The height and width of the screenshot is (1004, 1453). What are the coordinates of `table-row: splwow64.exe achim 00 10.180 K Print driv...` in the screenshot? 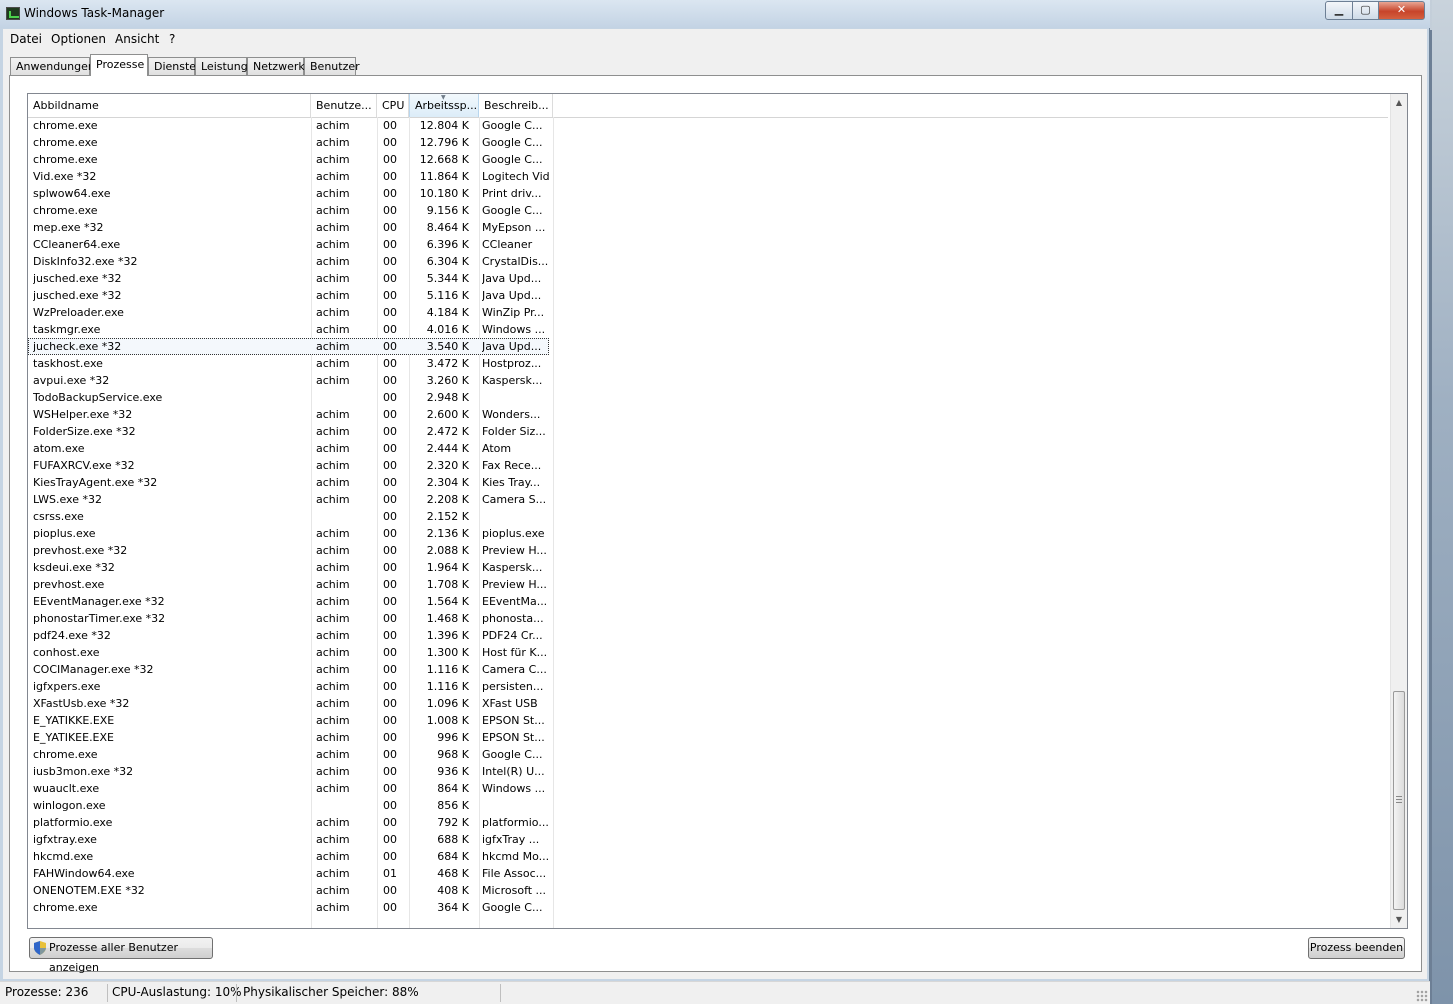 It's located at (708, 193).